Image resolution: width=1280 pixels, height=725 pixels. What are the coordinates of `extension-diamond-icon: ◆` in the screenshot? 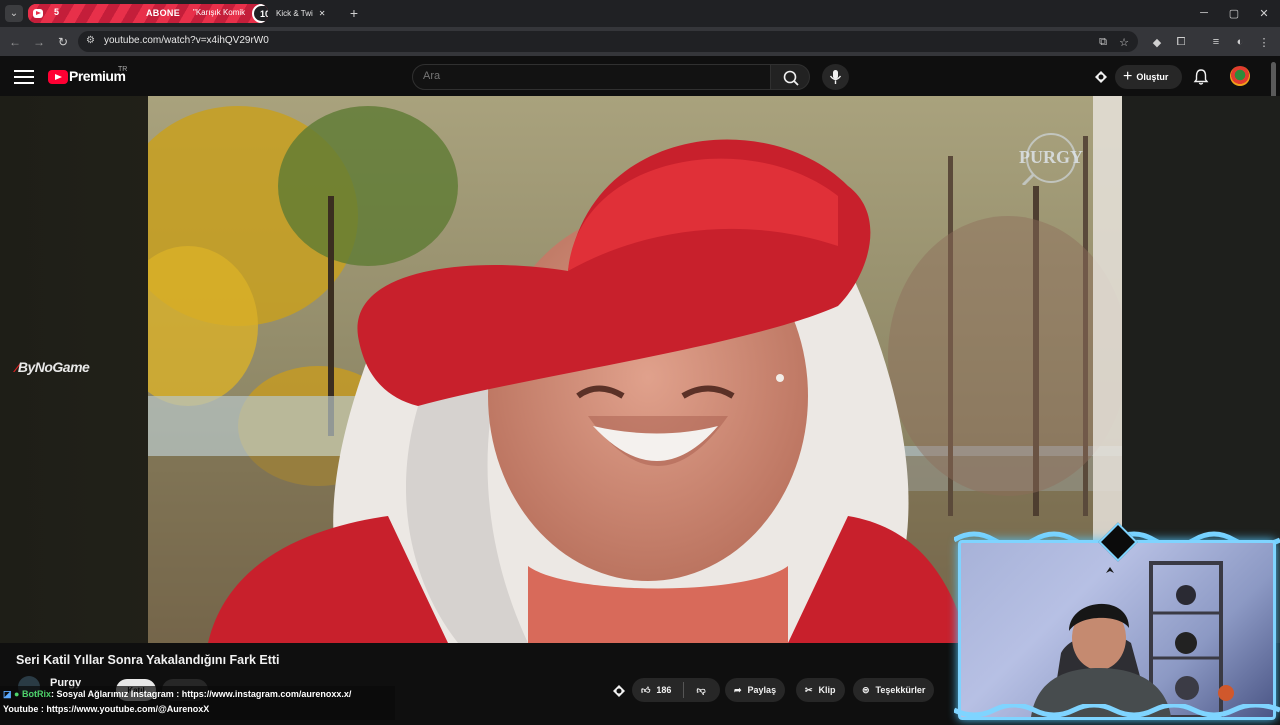 It's located at (1157, 42).